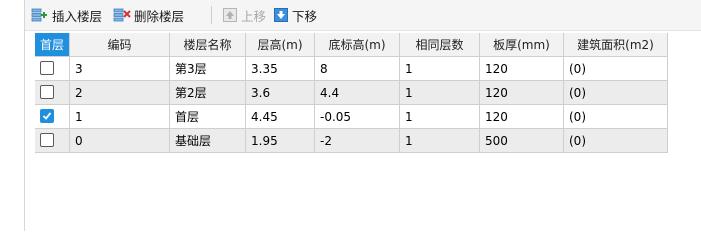 The image size is (701, 240). I want to click on insert-floor-icon, so click(41, 15).